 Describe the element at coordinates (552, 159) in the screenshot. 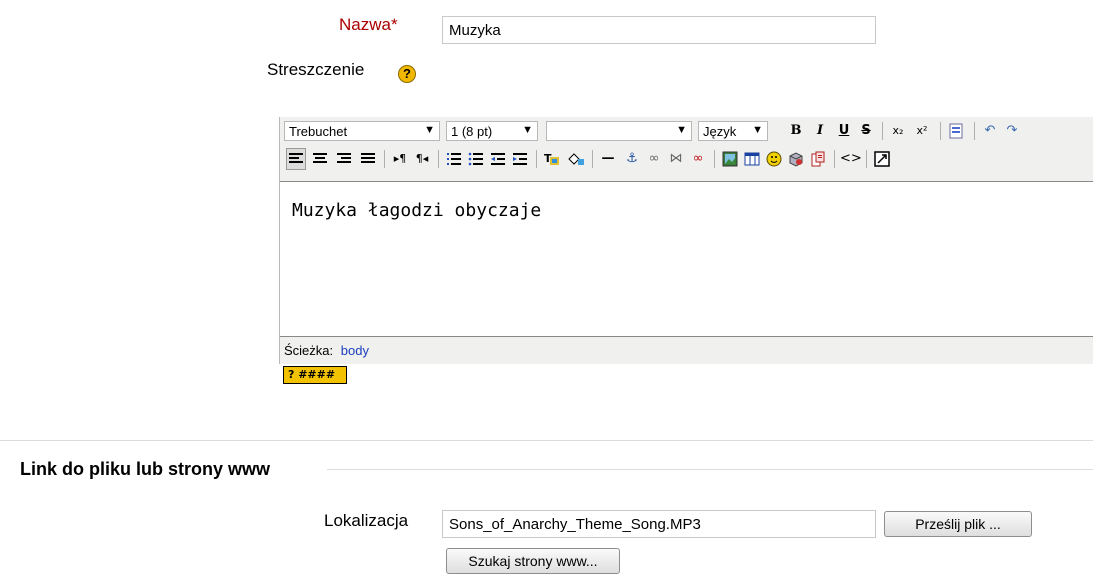

I see `text-color-icon: T` at that location.